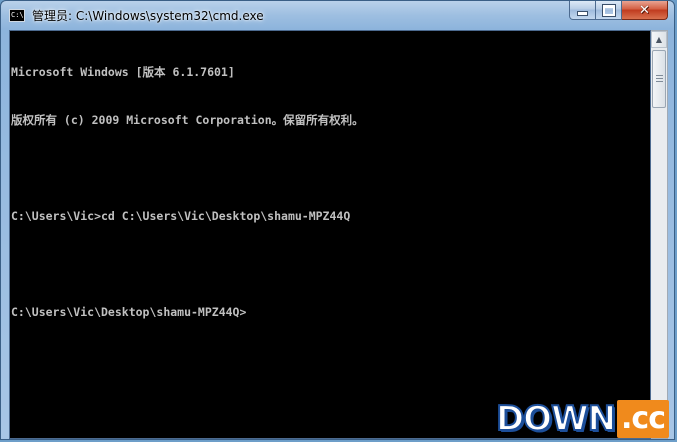  Describe the element at coordinates (123, 72) in the screenshot. I see `console-line: Microsoft Windows [版本 6.1.7601]` at that location.